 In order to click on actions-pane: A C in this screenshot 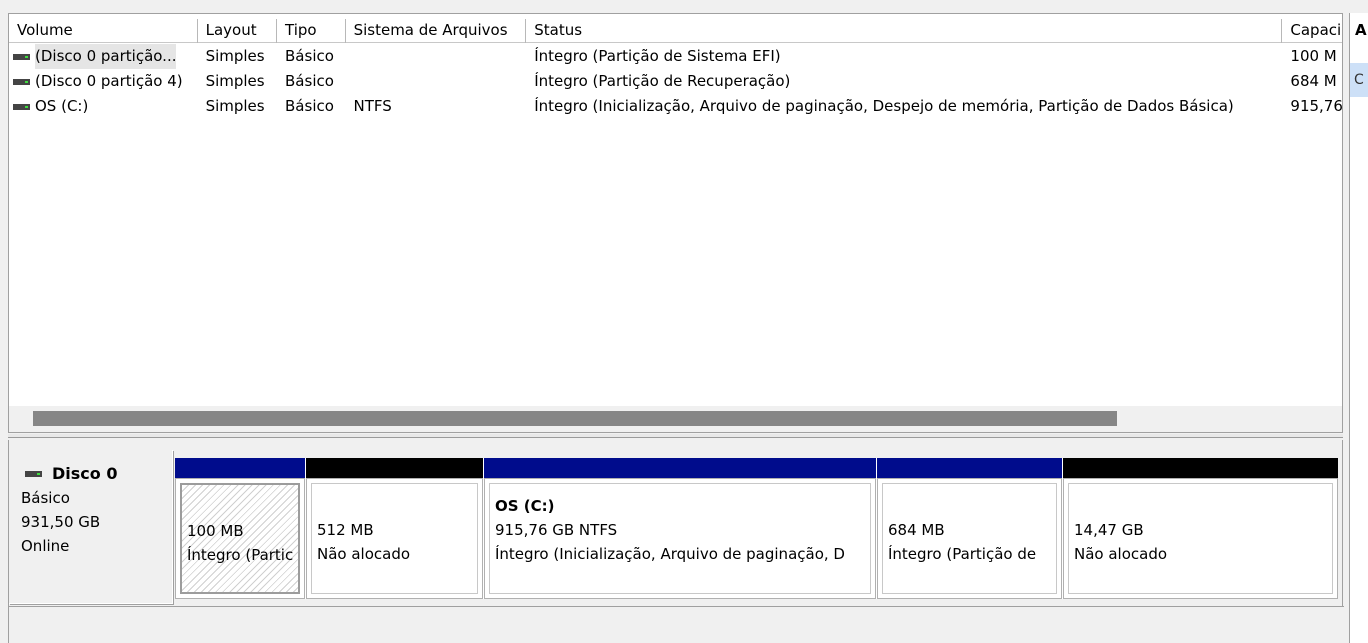, I will do `click(1358, 328)`.